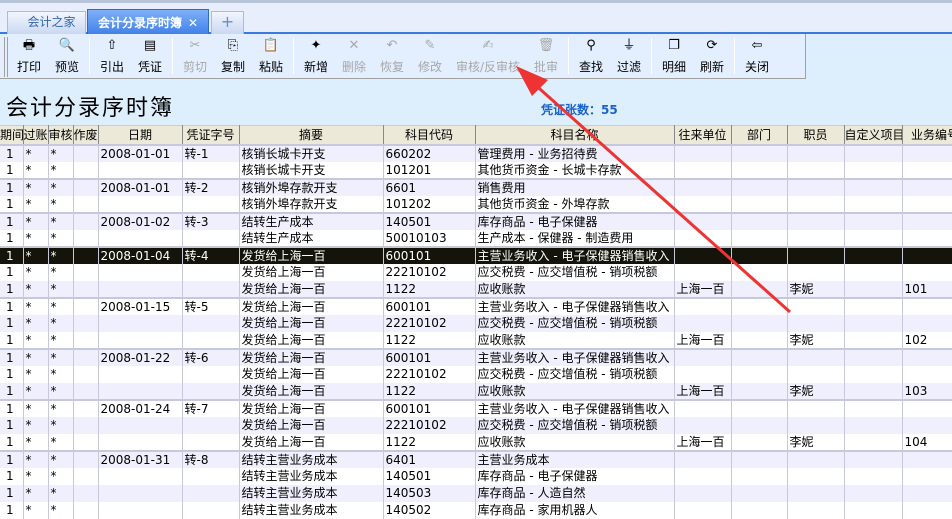  Describe the element at coordinates (476, 458) in the screenshot. I see `table-row: 1 * * 2008-01-31 转-8 结转主营业务成本 6401 主营业务成本` at that location.